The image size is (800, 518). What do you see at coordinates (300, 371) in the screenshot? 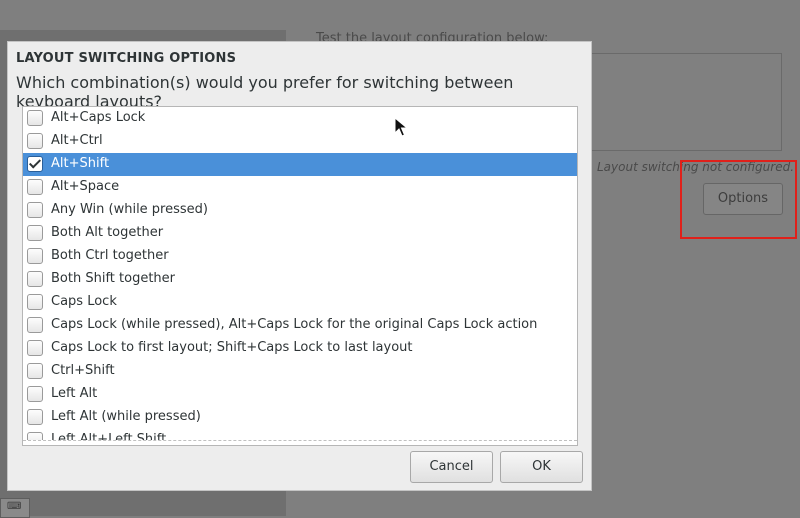
I see `option-row: Ctrl+Shift` at bounding box center [300, 371].